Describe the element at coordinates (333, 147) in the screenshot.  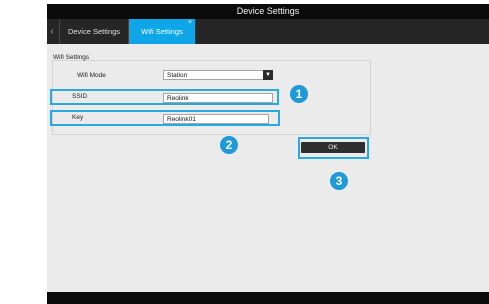
I see `ok-button: OK` at that location.